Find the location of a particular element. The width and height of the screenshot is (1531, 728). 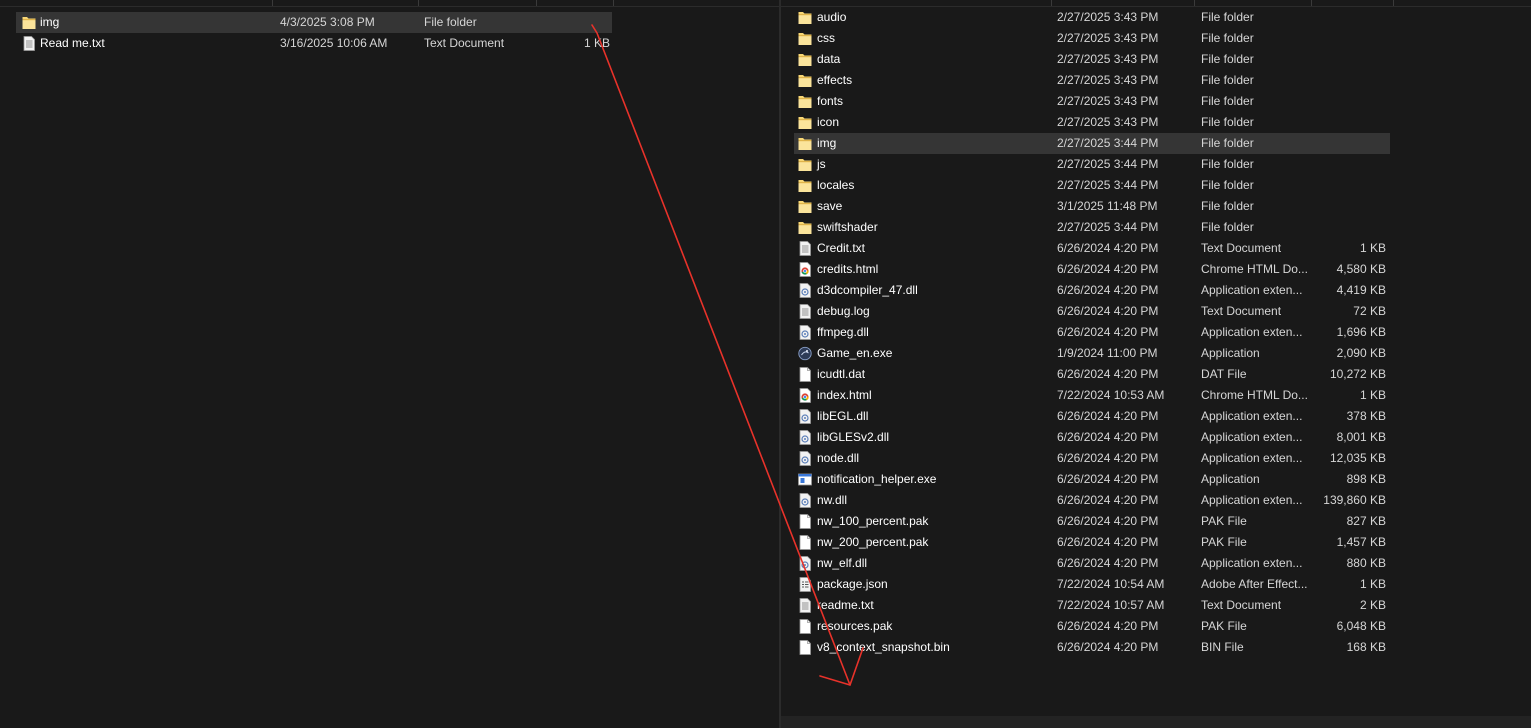

blank-file-icon is located at coordinates (805, 626).